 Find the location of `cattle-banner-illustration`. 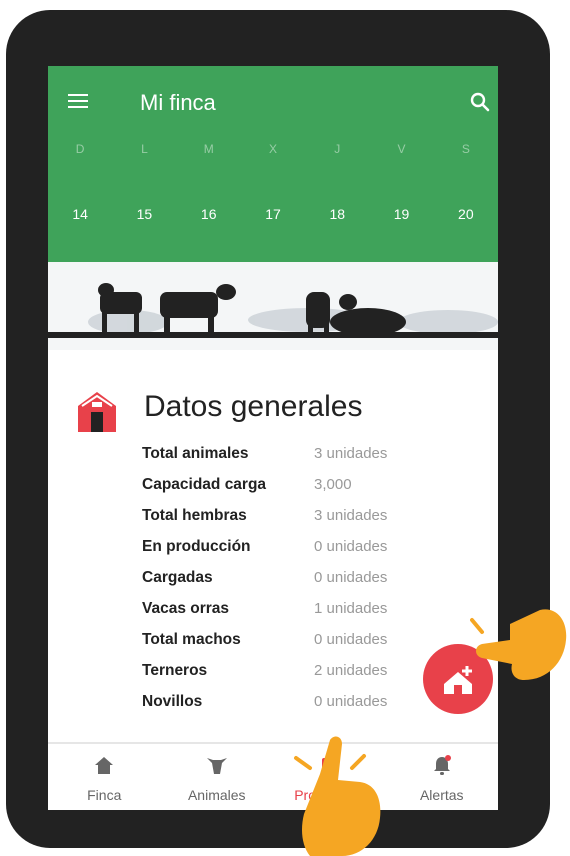

cattle-banner-illustration is located at coordinates (273, 306).